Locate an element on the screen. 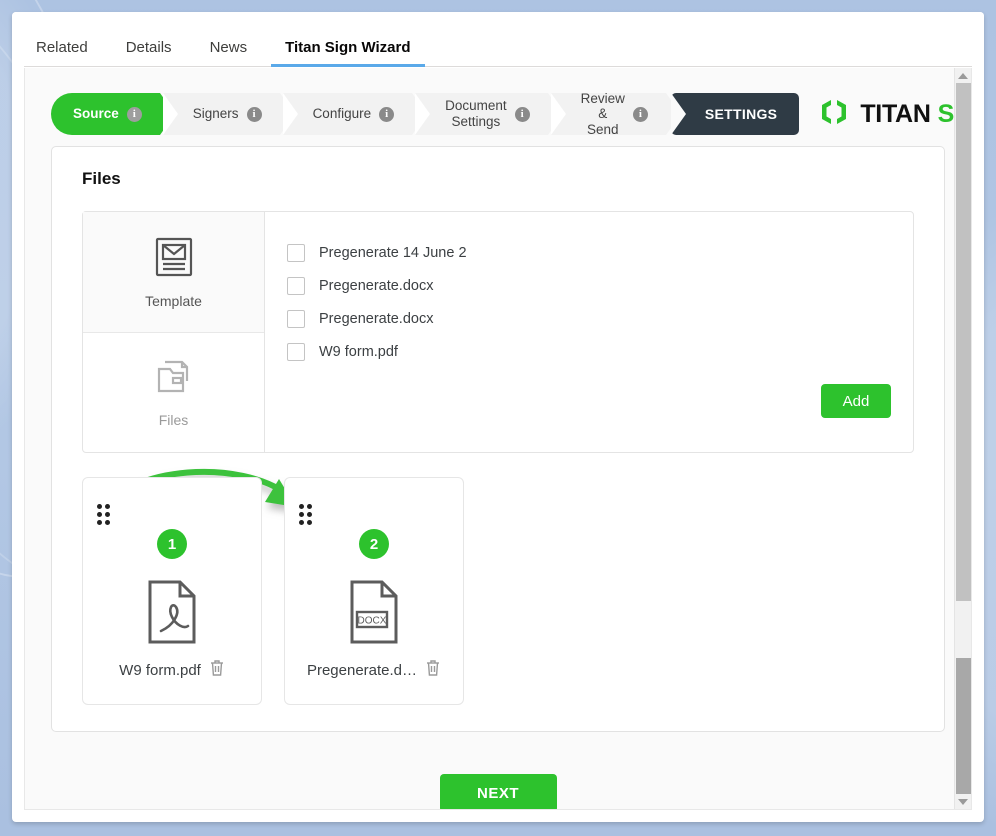 Image resolution: width=996 pixels, height=836 pixels. add-button: Add is located at coordinates (856, 401).